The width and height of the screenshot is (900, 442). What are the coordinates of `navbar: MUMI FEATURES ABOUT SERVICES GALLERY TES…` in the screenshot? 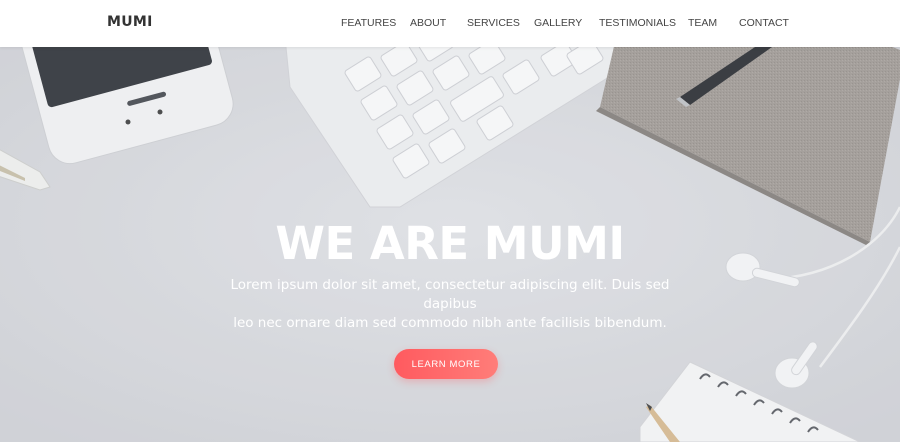 It's located at (450, 23).